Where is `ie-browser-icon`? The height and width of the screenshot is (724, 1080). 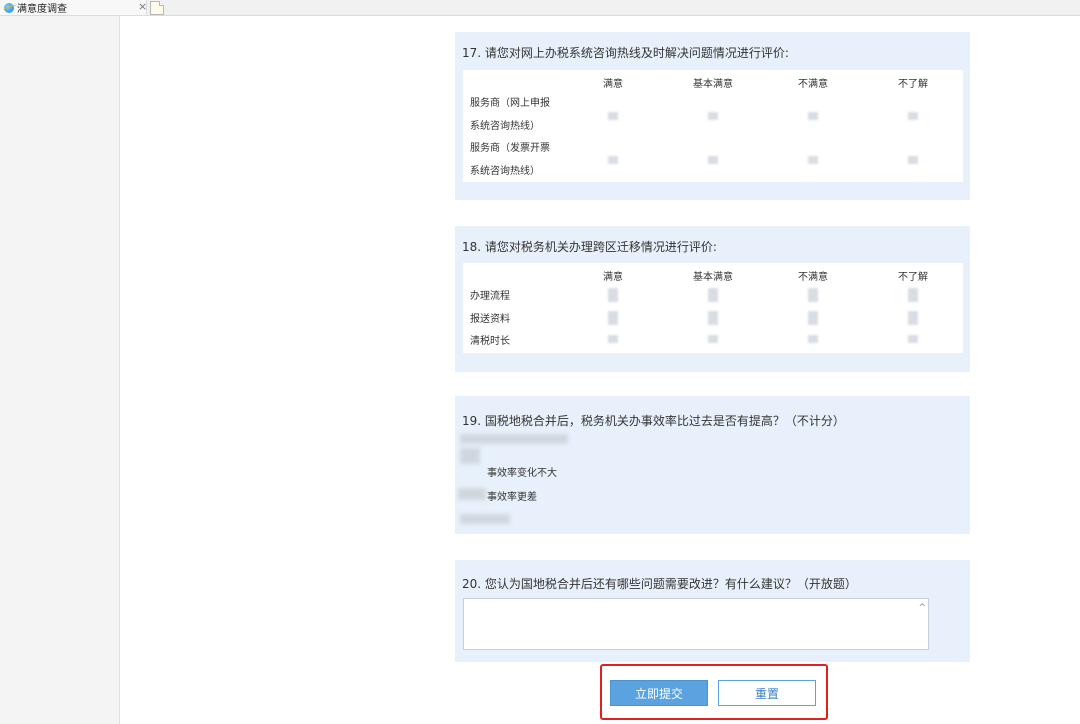 ie-browser-icon is located at coordinates (9, 7).